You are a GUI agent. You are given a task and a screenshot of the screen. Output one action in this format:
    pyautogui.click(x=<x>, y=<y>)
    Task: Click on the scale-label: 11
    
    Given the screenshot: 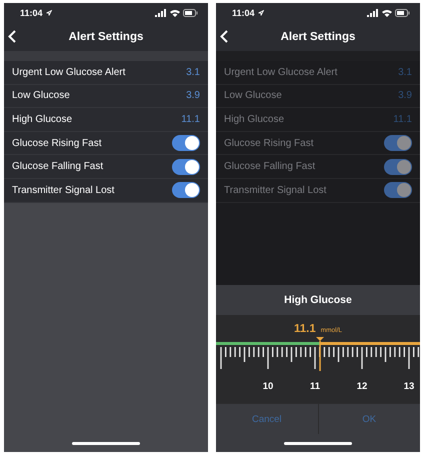 What is the action you would take?
    pyautogui.click(x=315, y=386)
    